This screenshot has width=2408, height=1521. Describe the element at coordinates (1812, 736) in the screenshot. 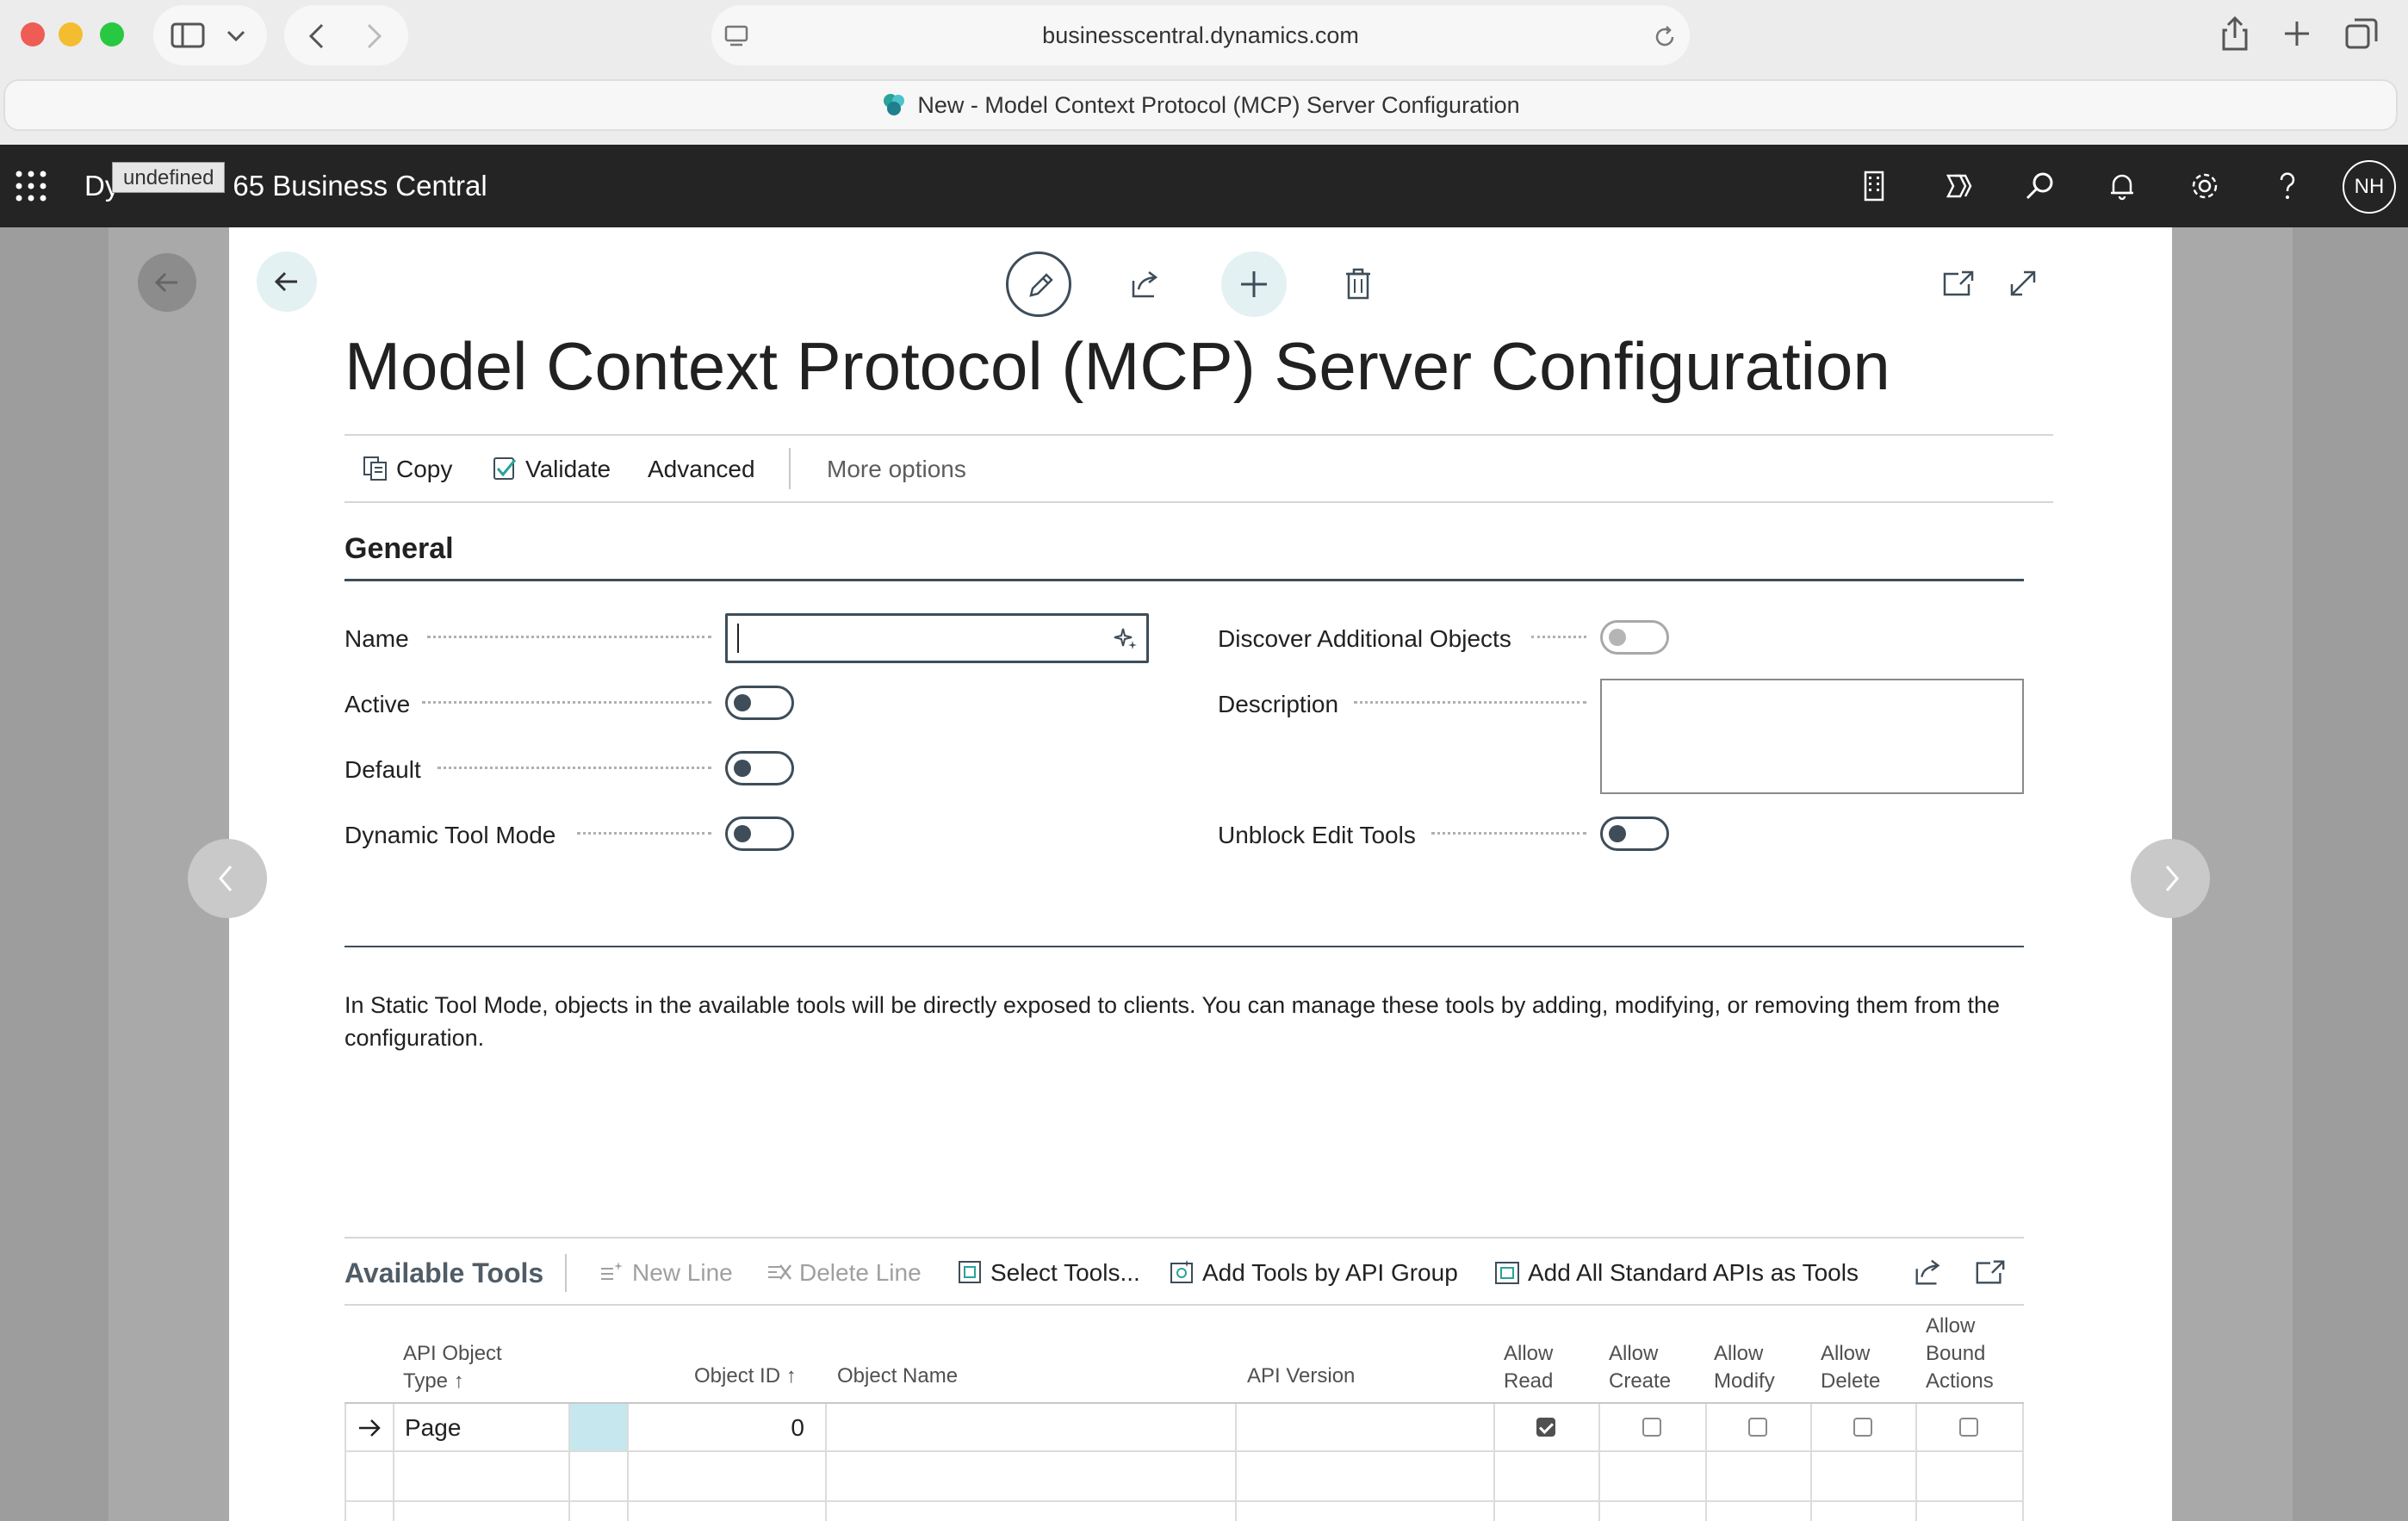

I see `description-field` at that location.